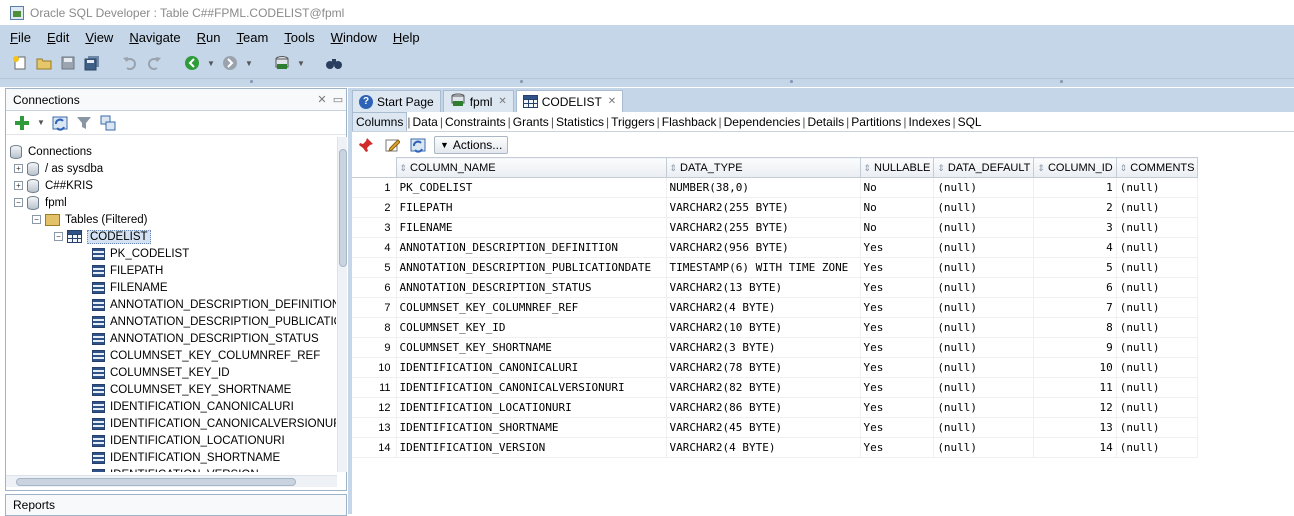 Image resolution: width=1294 pixels, height=516 pixels. Describe the element at coordinates (1075, 327) in the screenshot. I see `column-id-cell: 8` at that location.